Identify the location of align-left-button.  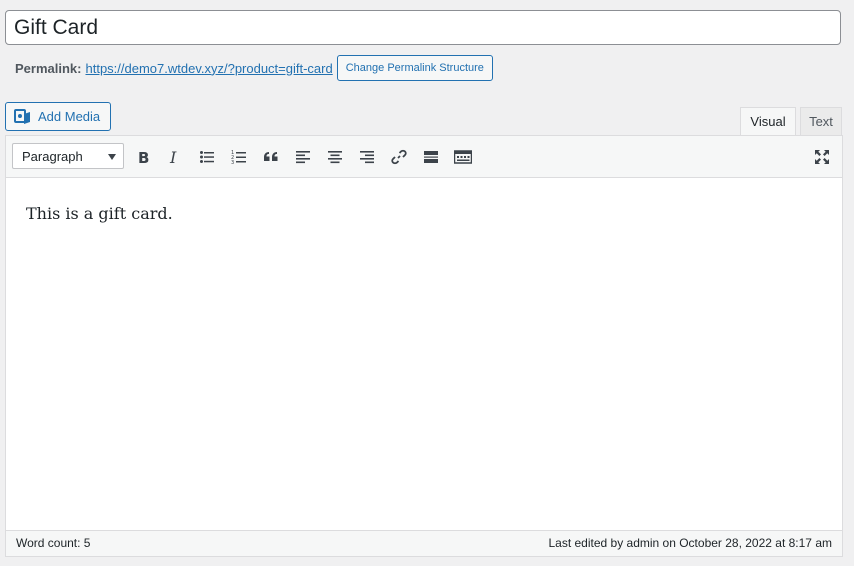
(303, 157).